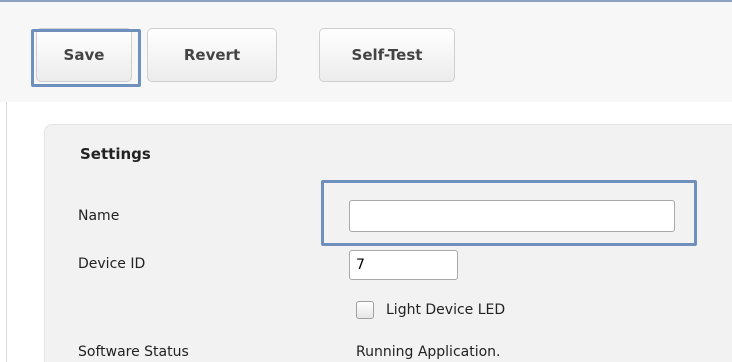 This screenshot has height=362, width=732. Describe the element at coordinates (3, 232) in the screenshot. I see `left-divider` at that location.